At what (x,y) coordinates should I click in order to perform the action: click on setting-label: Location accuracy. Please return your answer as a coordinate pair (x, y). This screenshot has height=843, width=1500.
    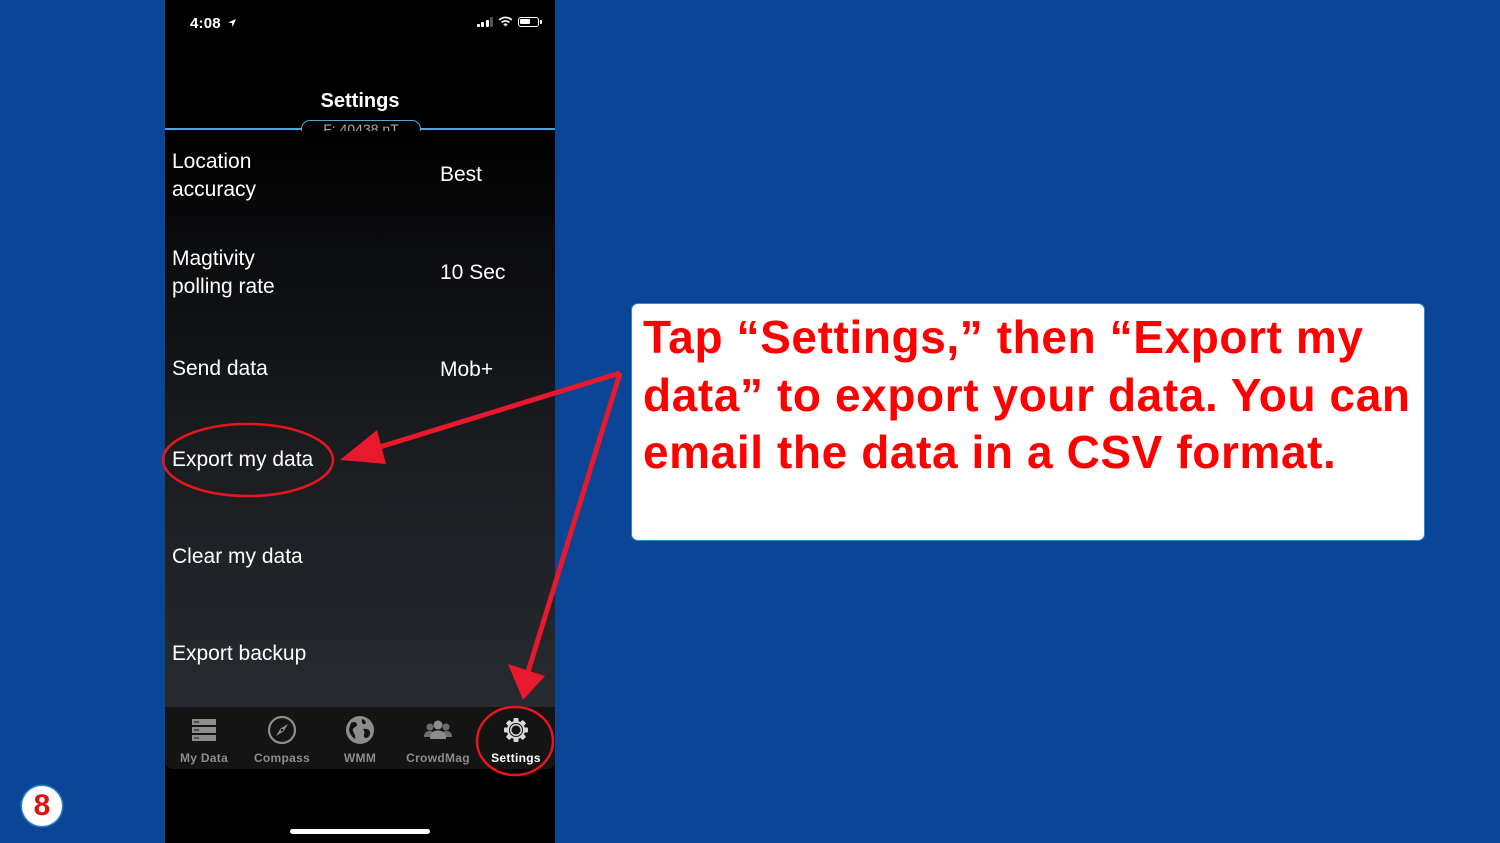
    Looking at the image, I should click on (214, 175).